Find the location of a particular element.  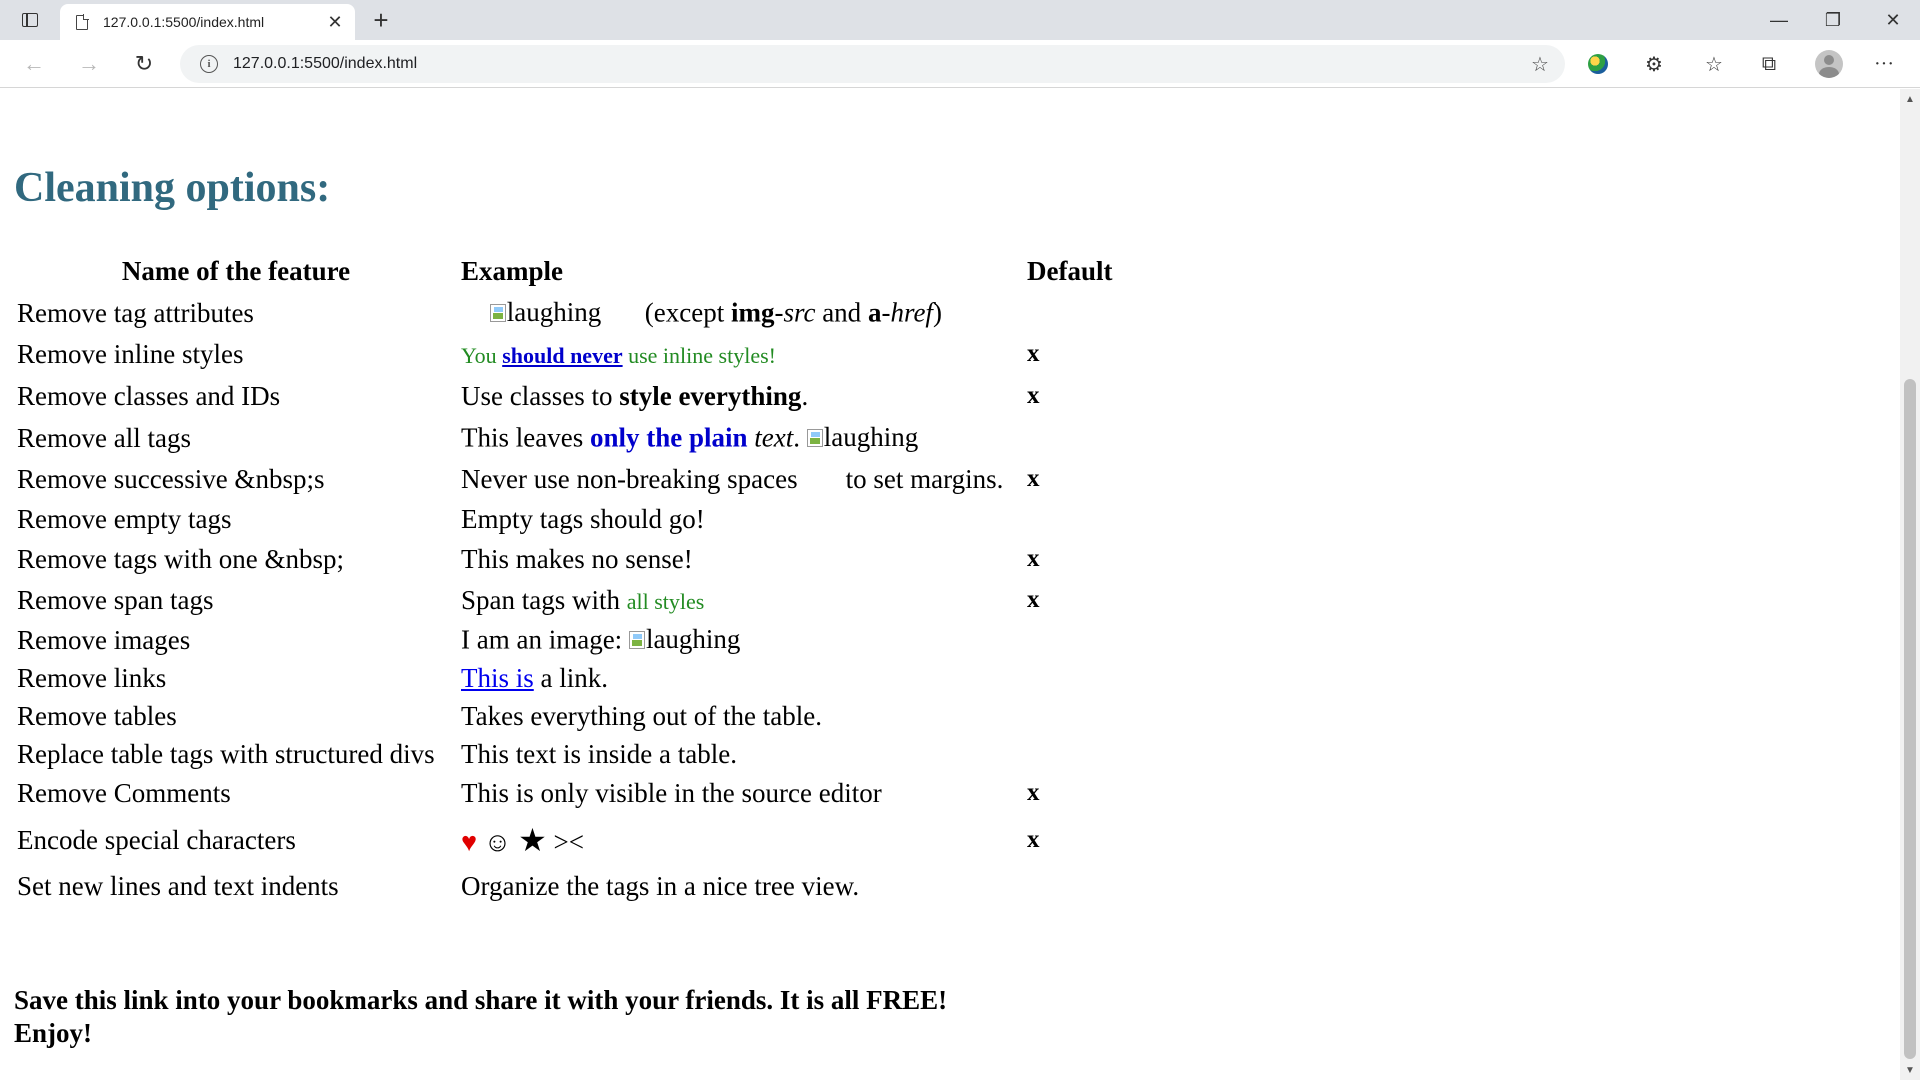

scrollbar-thumb is located at coordinates (1910, 719).